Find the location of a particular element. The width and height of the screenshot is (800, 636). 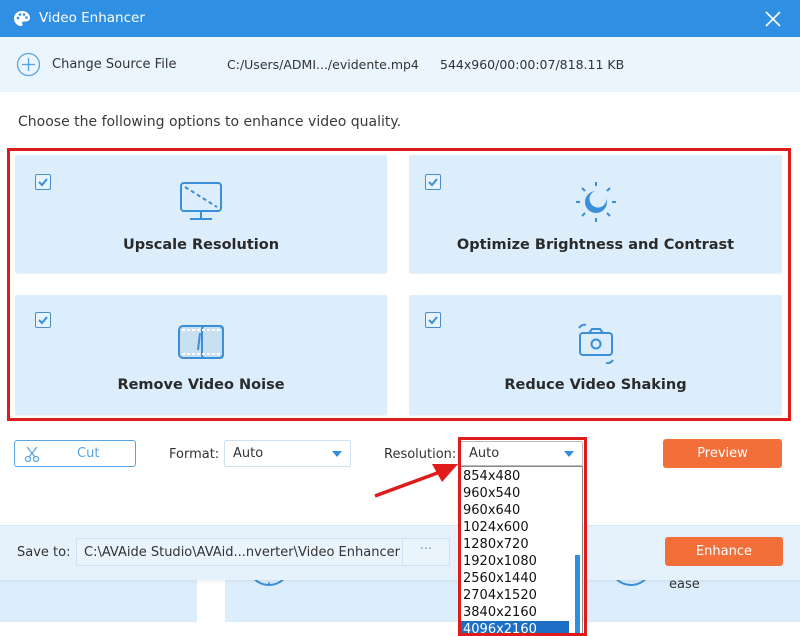

browse-folder-button: ··· is located at coordinates (425, 552).